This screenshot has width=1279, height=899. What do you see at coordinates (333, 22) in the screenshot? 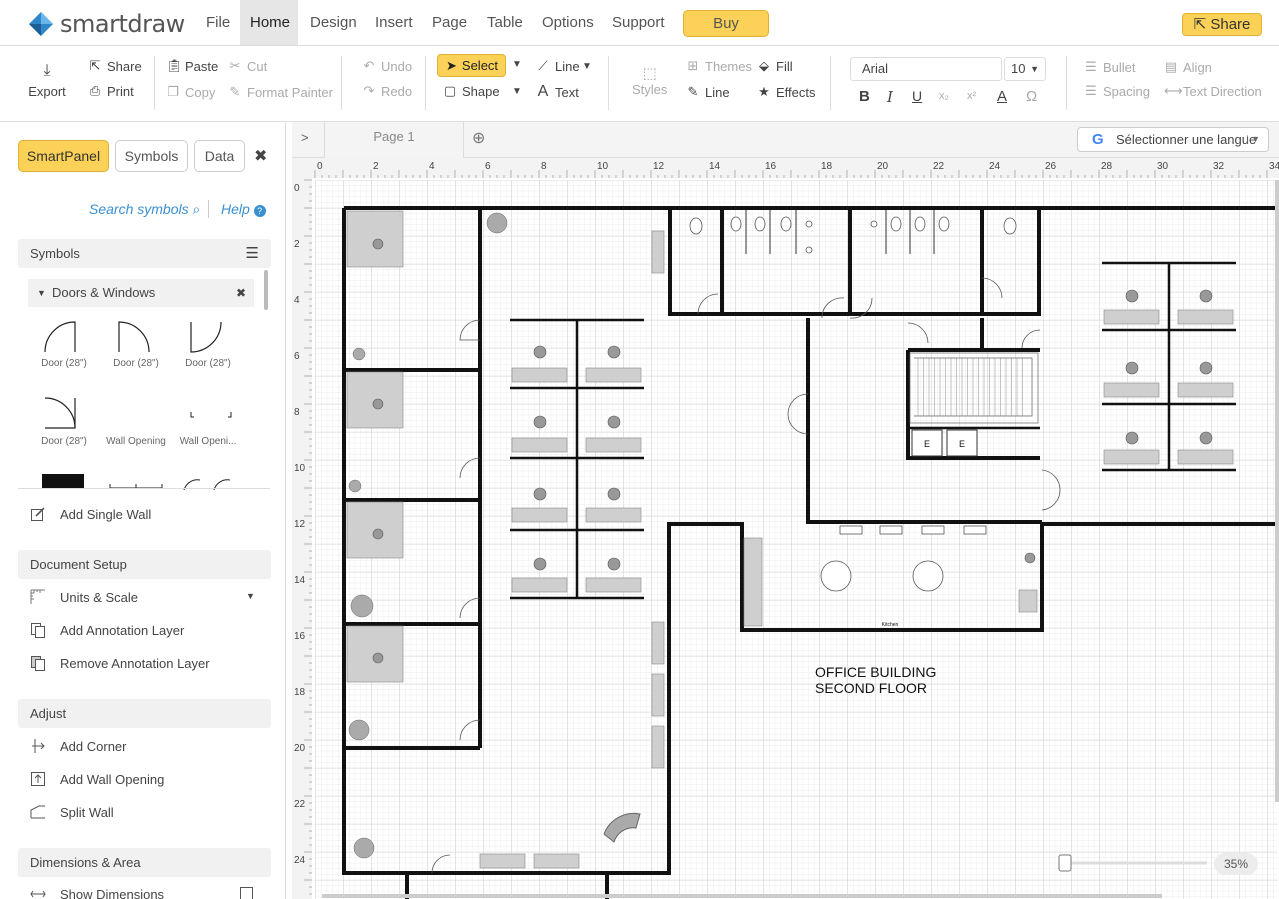
I see `menu-design: Design` at bounding box center [333, 22].